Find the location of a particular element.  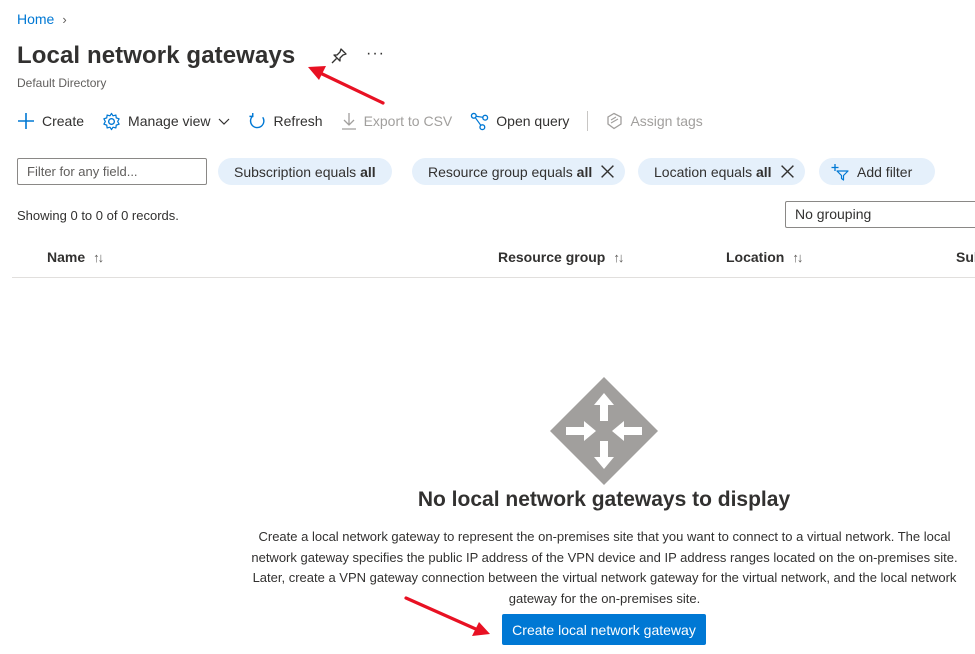

create-button: Create is located at coordinates (50, 121).